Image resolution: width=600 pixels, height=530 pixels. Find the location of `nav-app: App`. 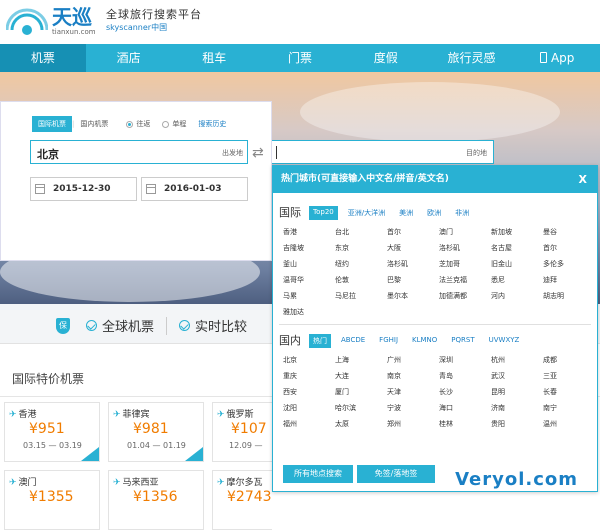

nav-app: App is located at coordinates (557, 58).